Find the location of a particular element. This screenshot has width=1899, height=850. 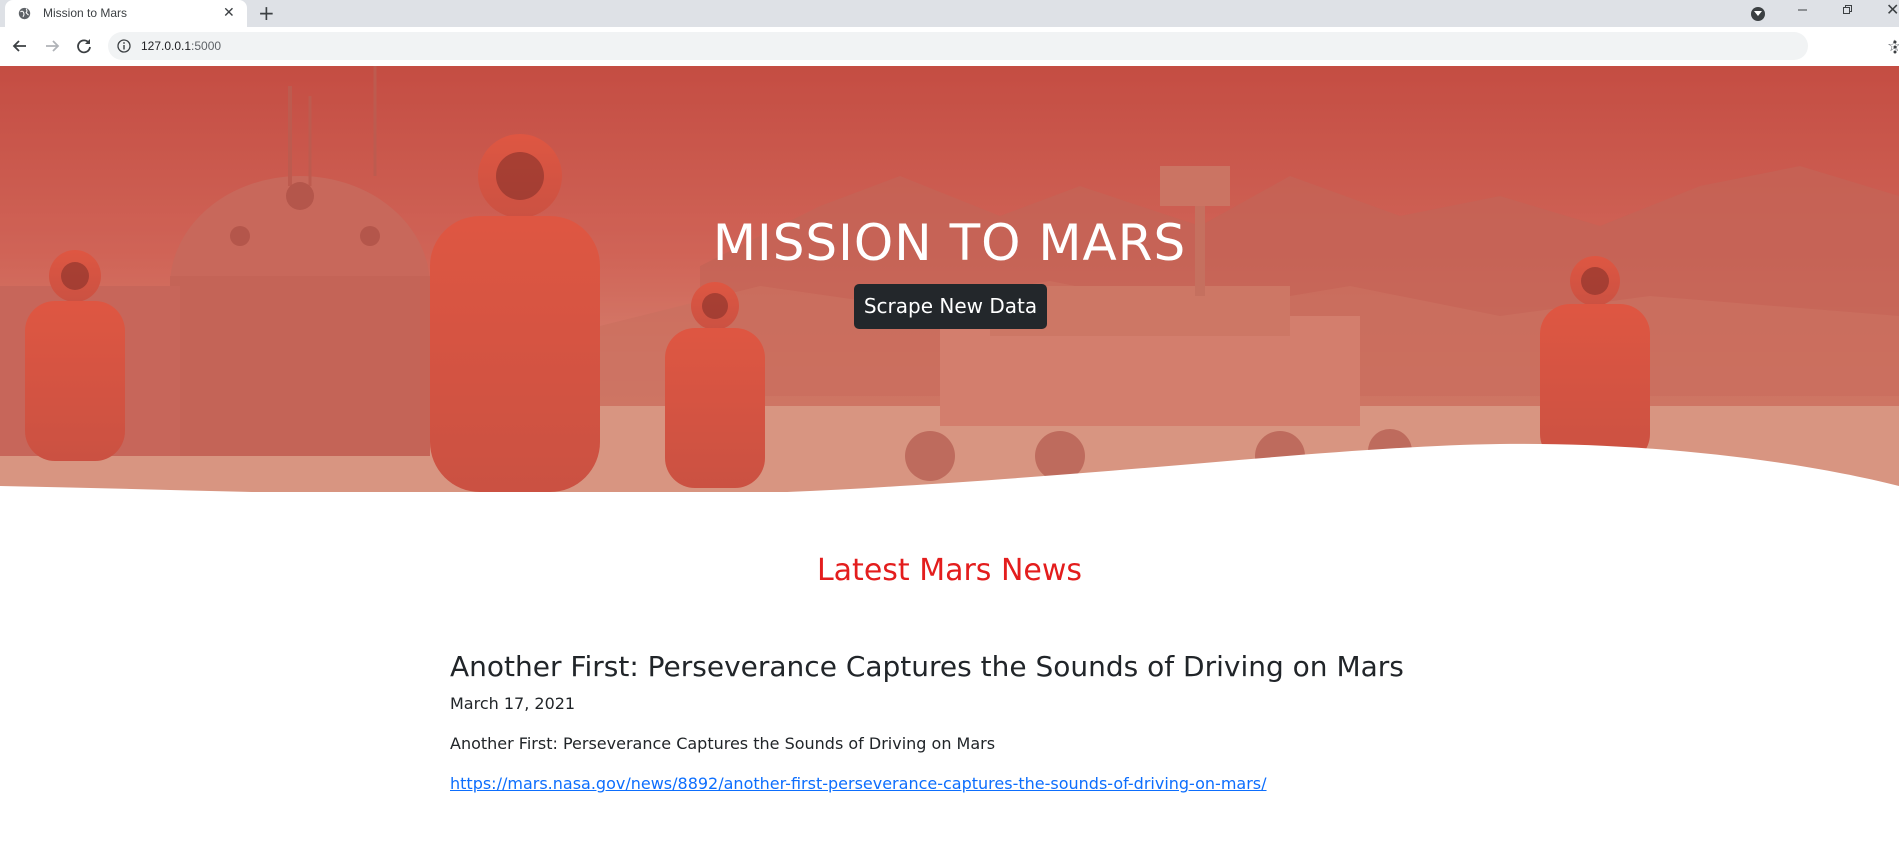

browser-toolbar: 127.0.0.1:5000 ☆ is located at coordinates (949, 47).